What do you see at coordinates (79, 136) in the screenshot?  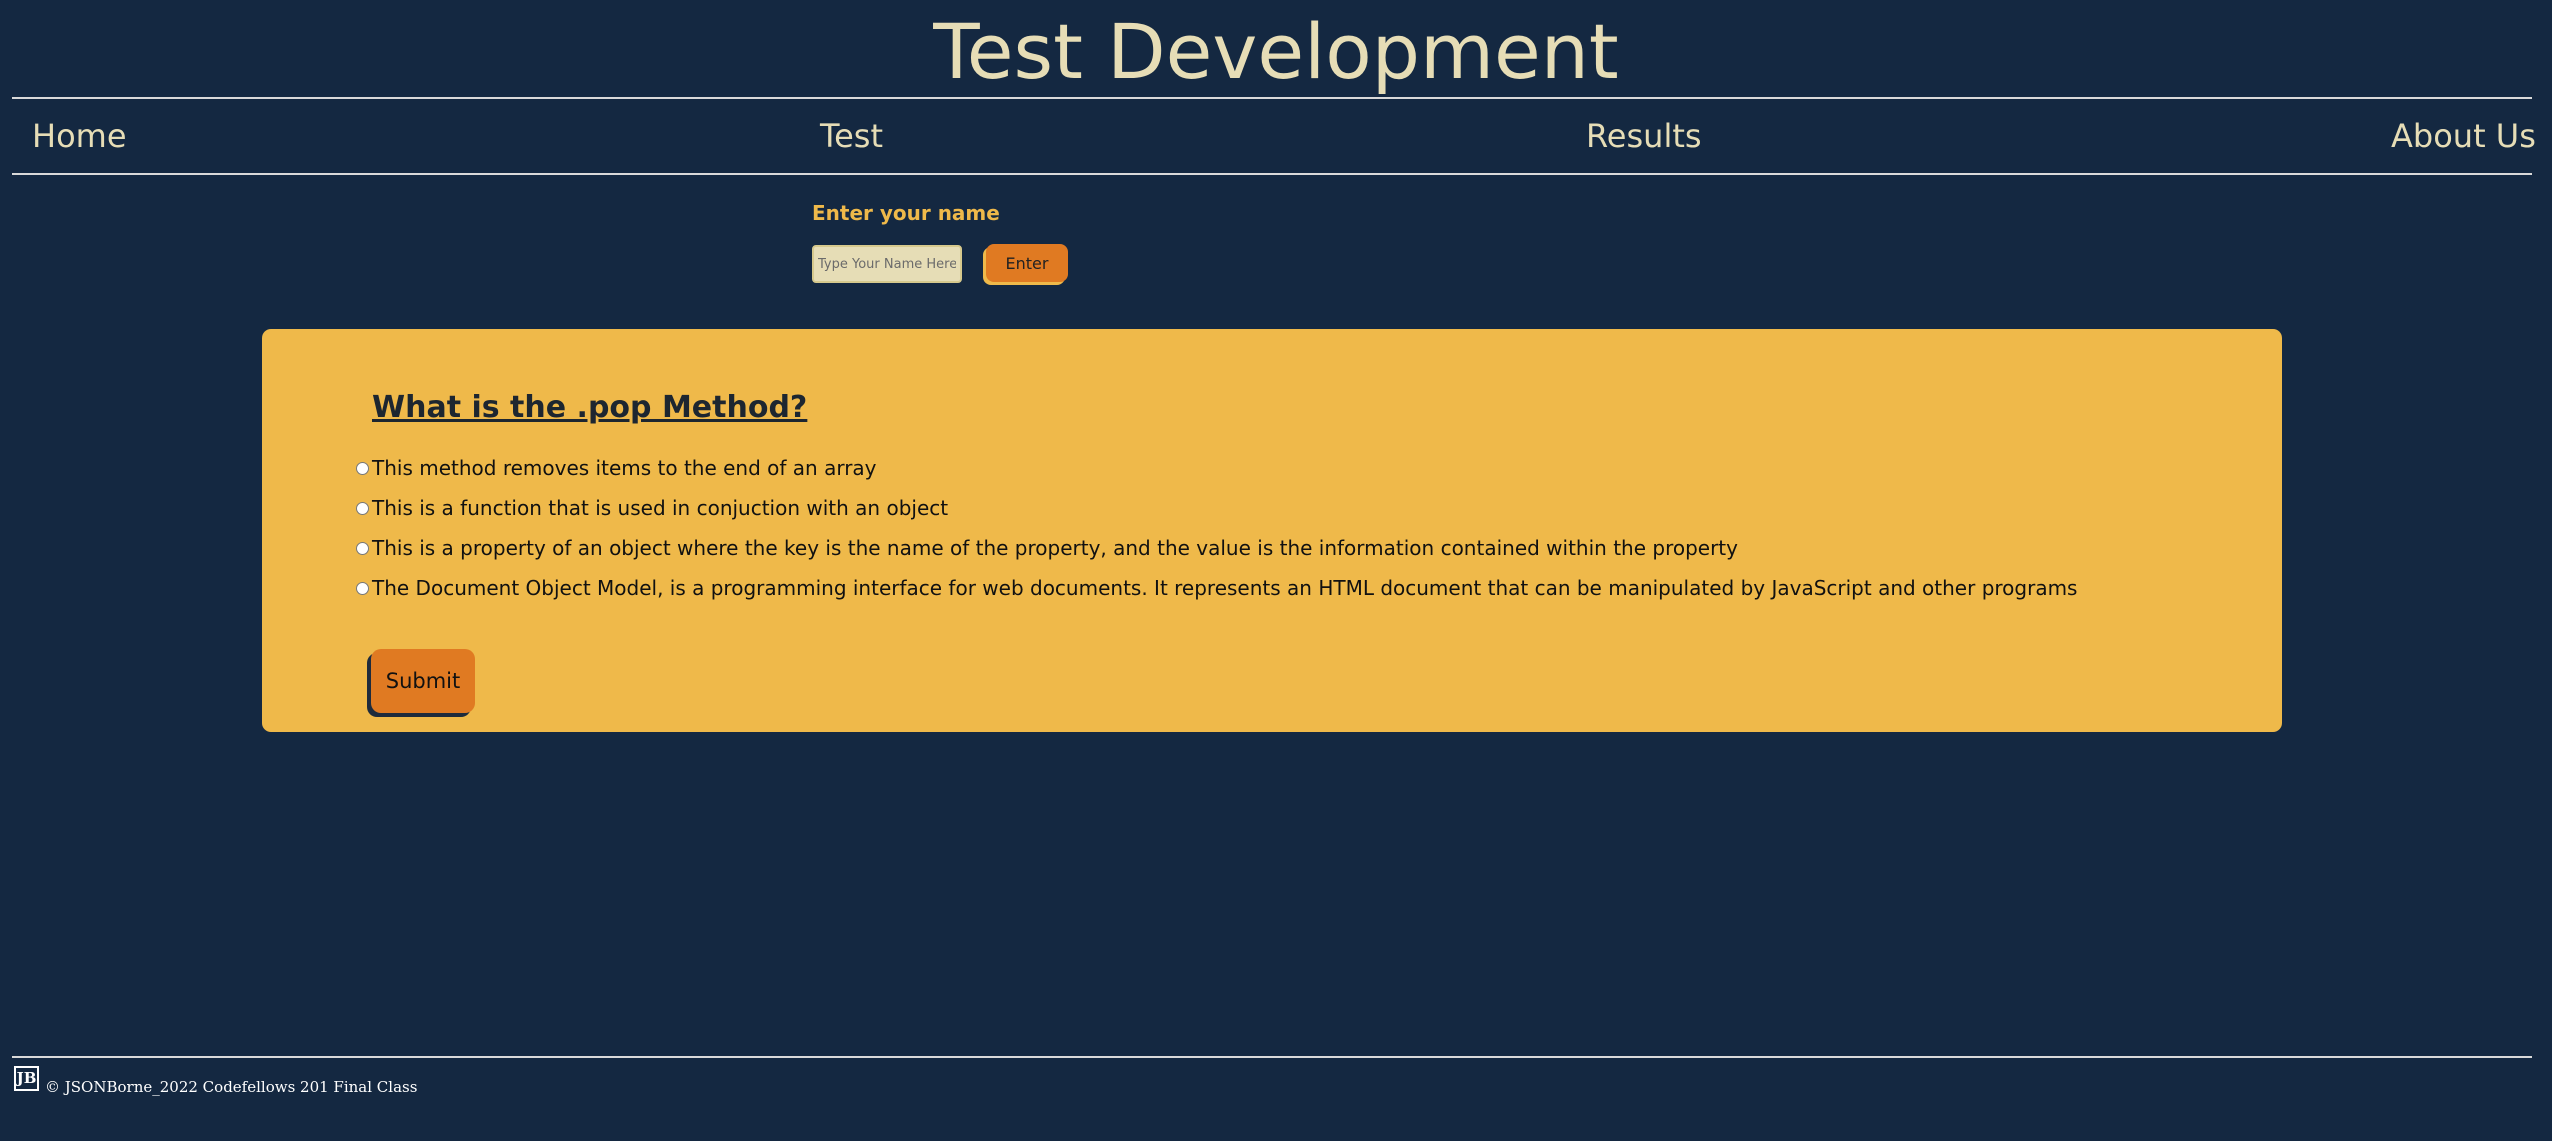 I see `nav-link-home: Home` at bounding box center [79, 136].